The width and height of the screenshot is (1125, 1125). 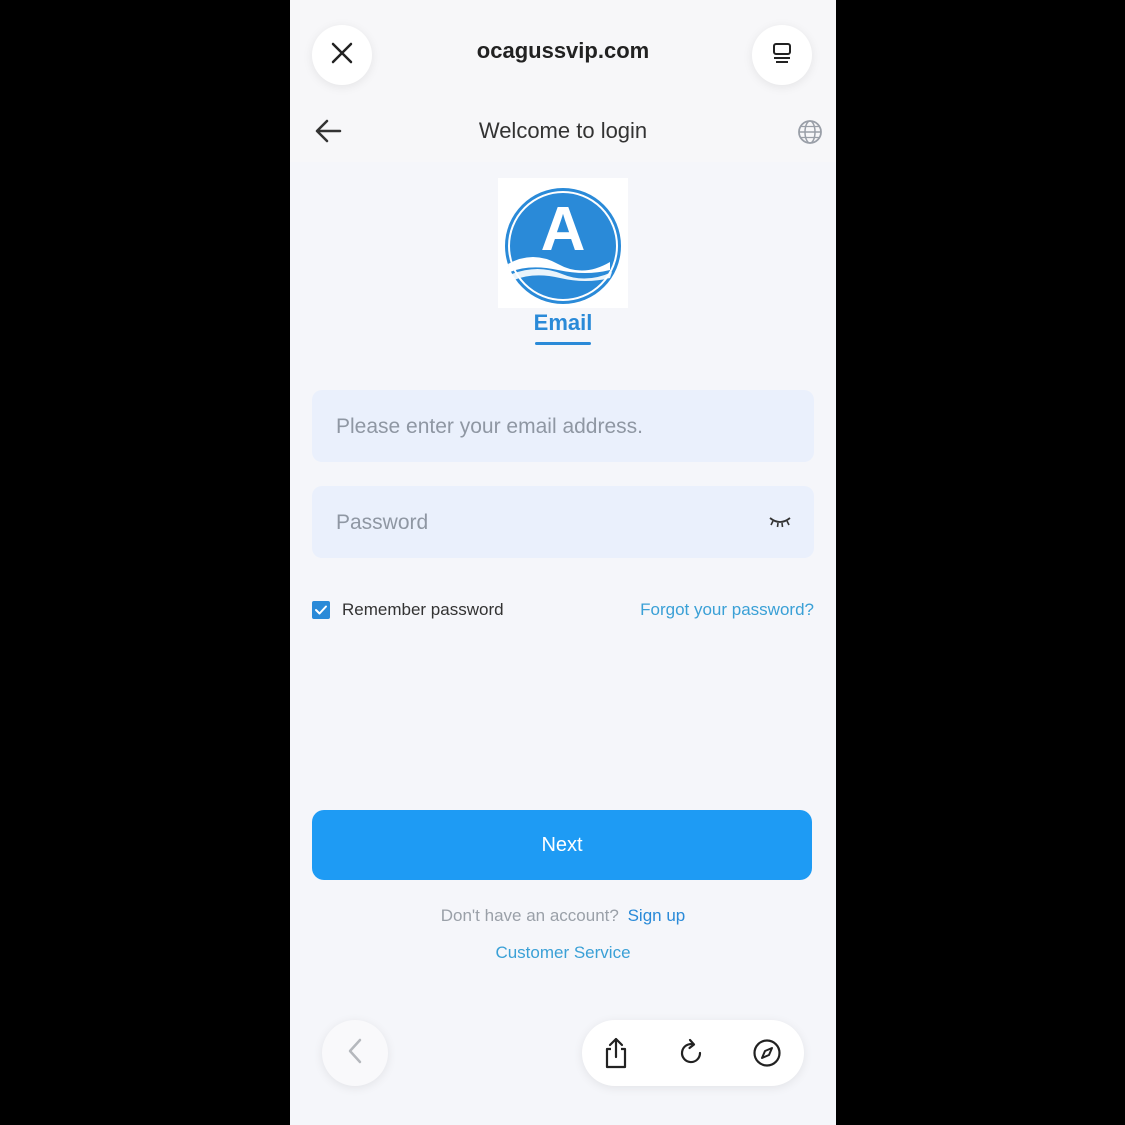 I want to click on browser-back-button, so click(x=355, y=1053).